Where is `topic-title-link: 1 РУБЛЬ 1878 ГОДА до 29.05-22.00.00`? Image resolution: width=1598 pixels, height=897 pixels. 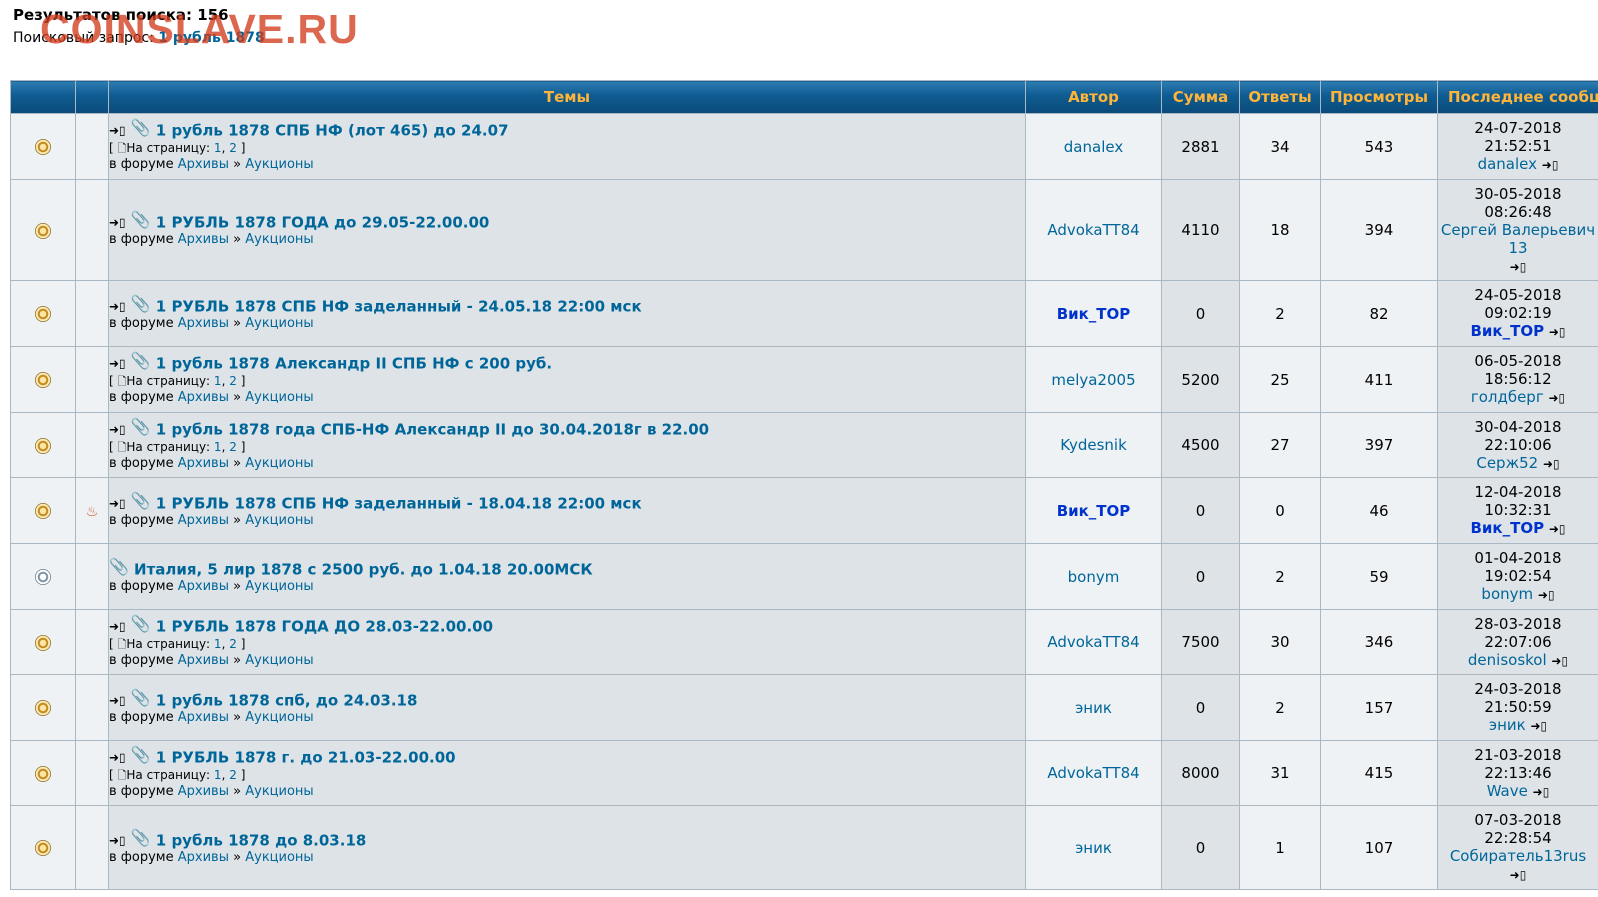 topic-title-link: 1 РУБЛЬ 1878 ГОДА до 29.05-22.00.00 is located at coordinates (323, 223).